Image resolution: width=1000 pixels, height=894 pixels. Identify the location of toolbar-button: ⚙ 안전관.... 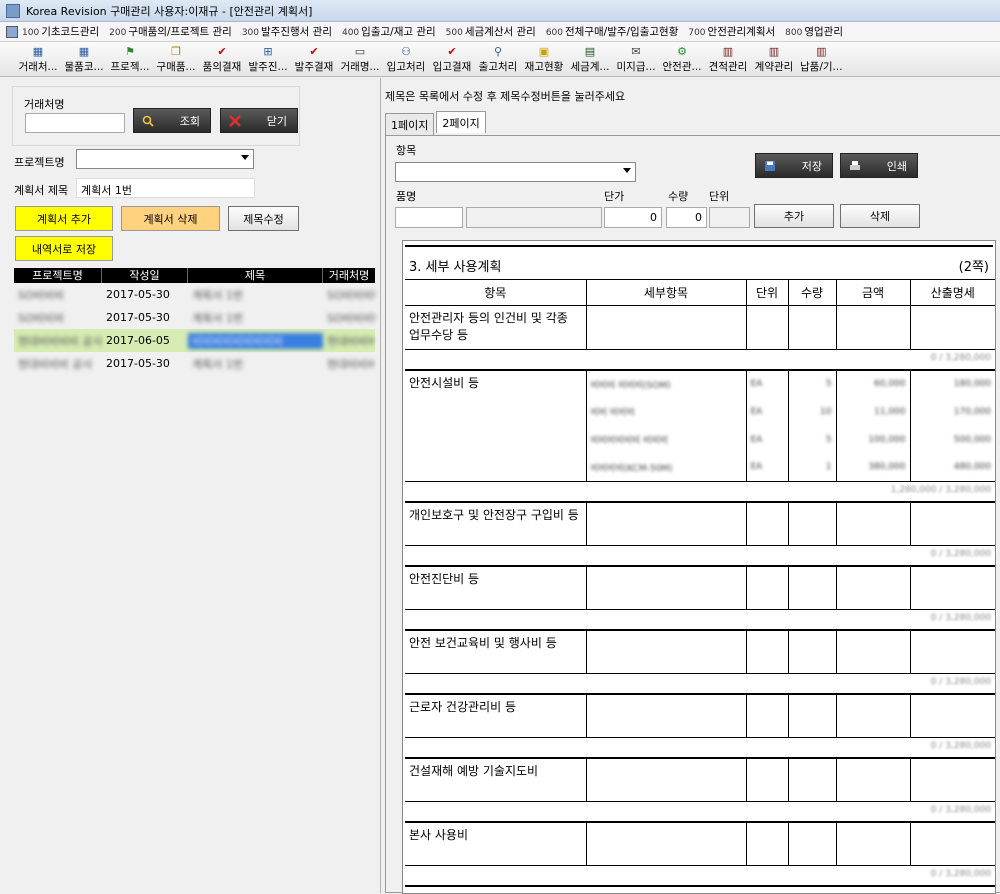
(682, 58).